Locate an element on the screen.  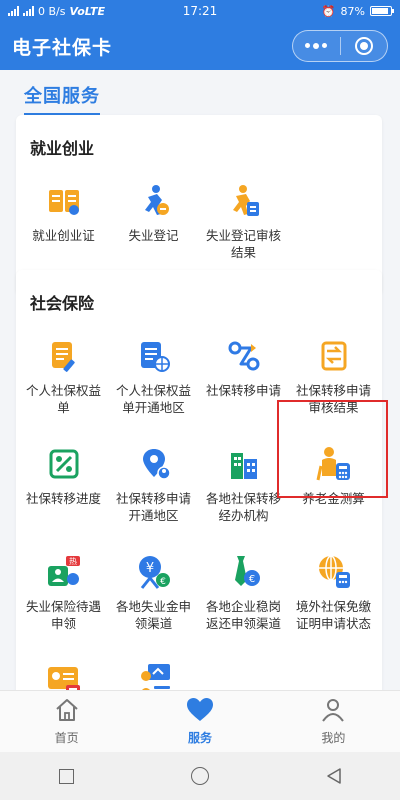
home-icon is located at coordinates (67, 711).